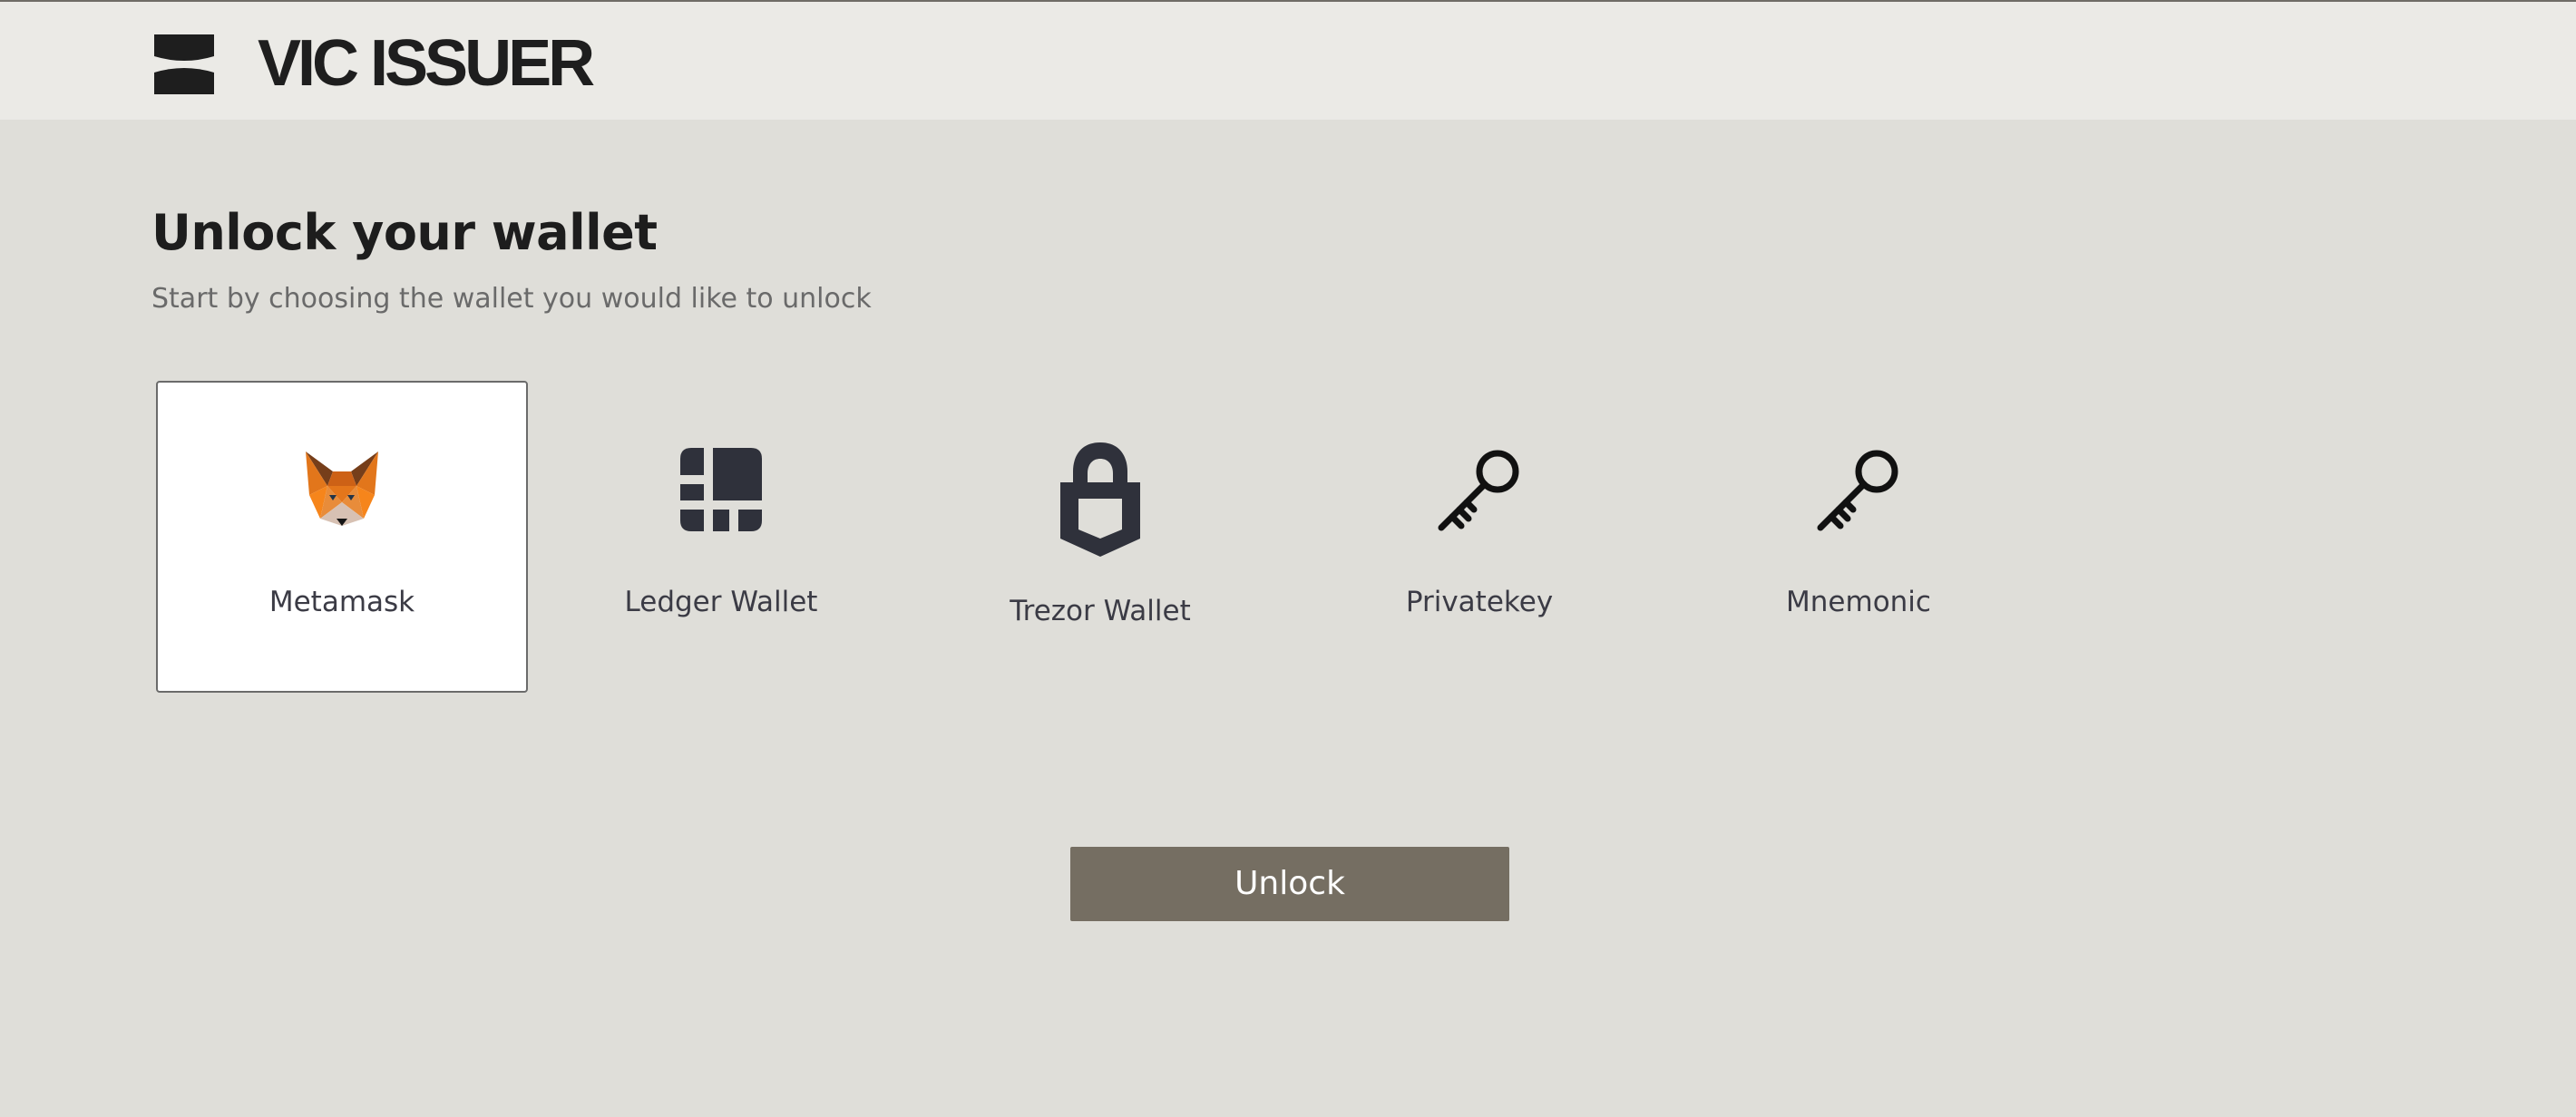 The height and width of the screenshot is (1117, 2576). What do you see at coordinates (341, 602) in the screenshot?
I see `wallet-label: Metamask` at bounding box center [341, 602].